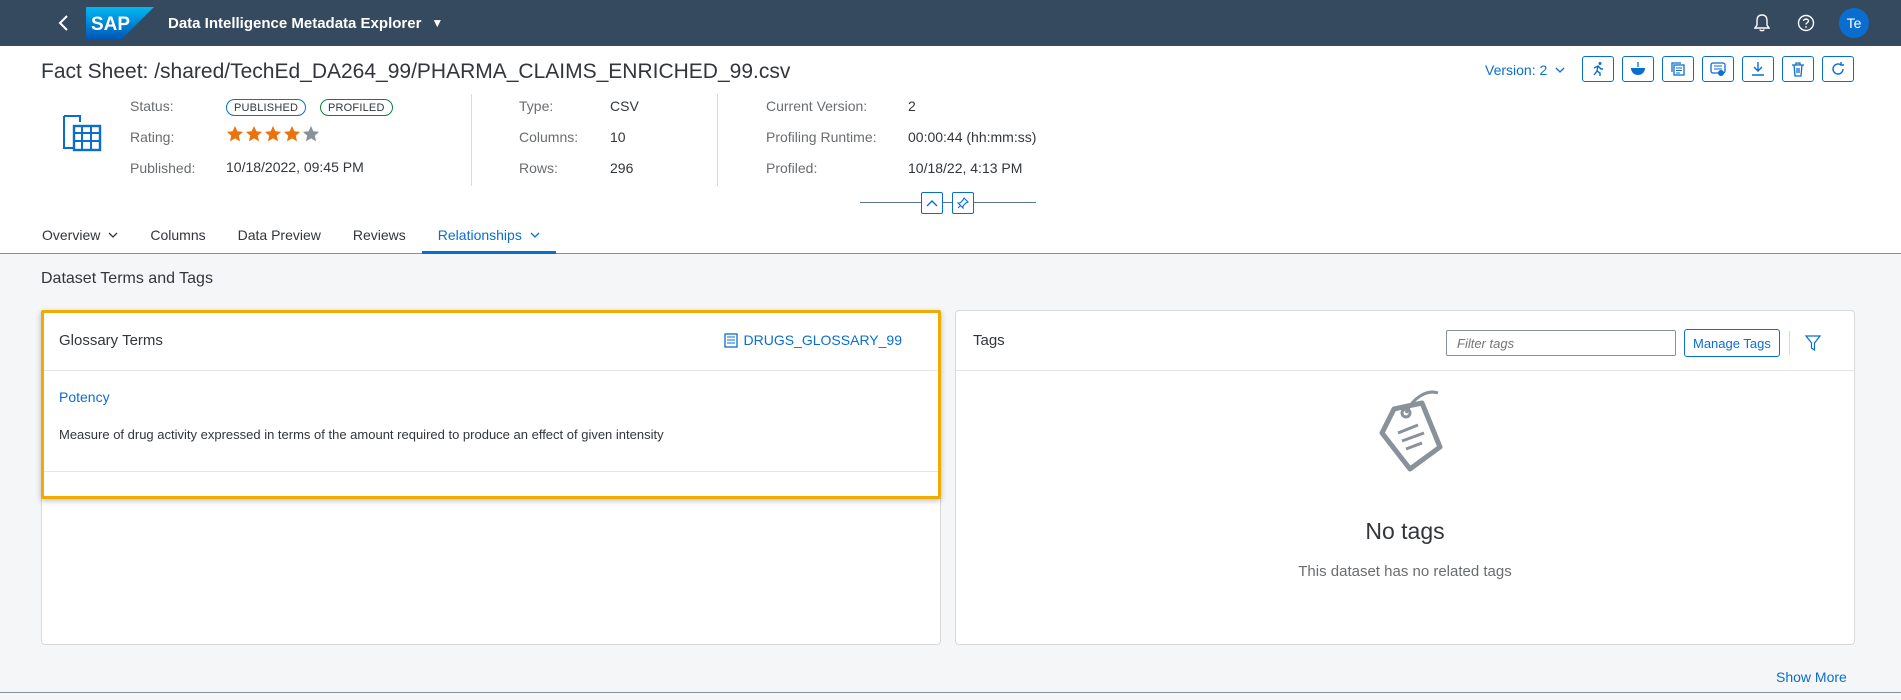 The height and width of the screenshot is (700, 1901). What do you see at coordinates (538, 168) in the screenshot?
I see `rows-label: Rows:` at bounding box center [538, 168].